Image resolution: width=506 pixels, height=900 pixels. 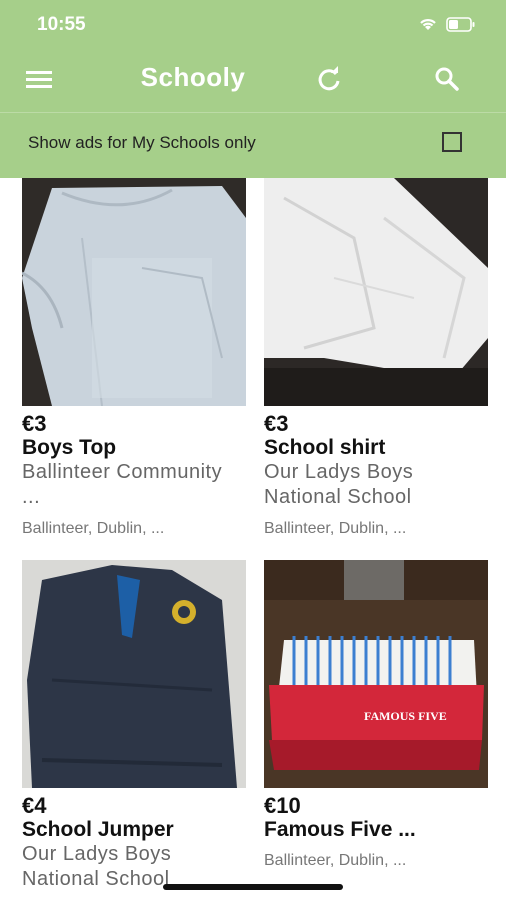 I want to click on filter-label: Show ads for My Schools only, so click(x=142, y=142).